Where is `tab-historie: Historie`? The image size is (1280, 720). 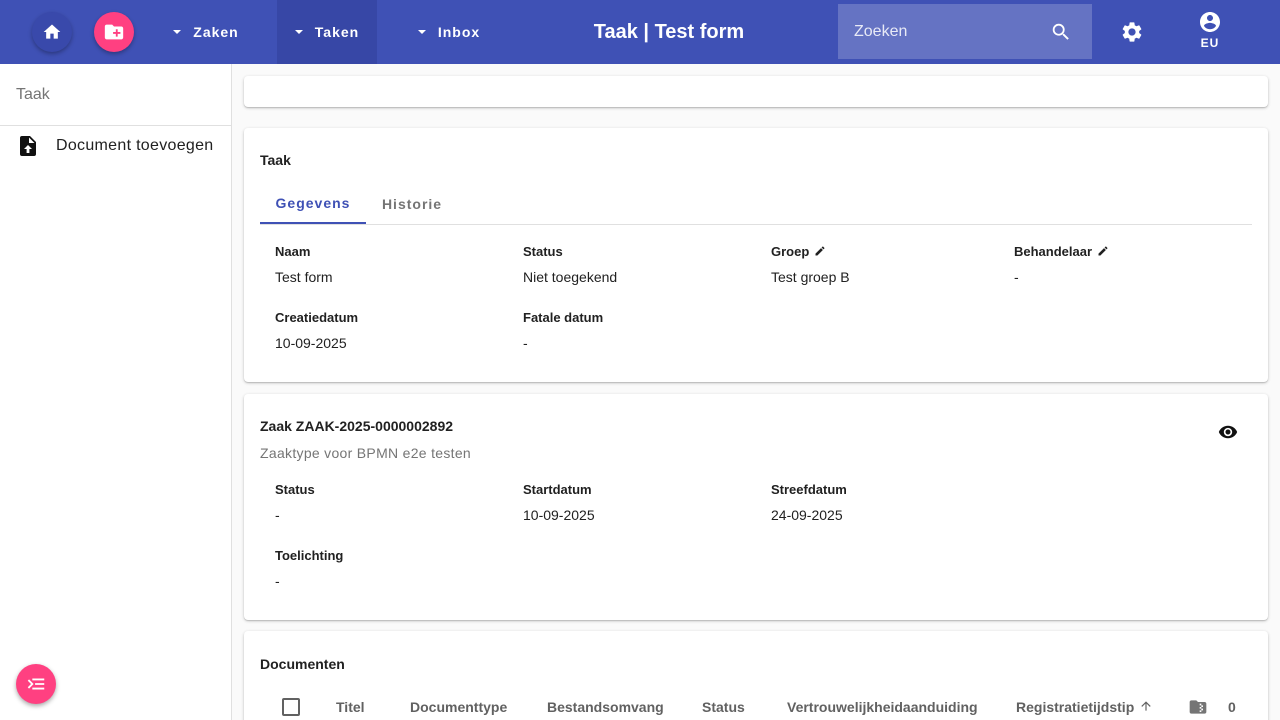
tab-historie: Historie is located at coordinates (412, 204).